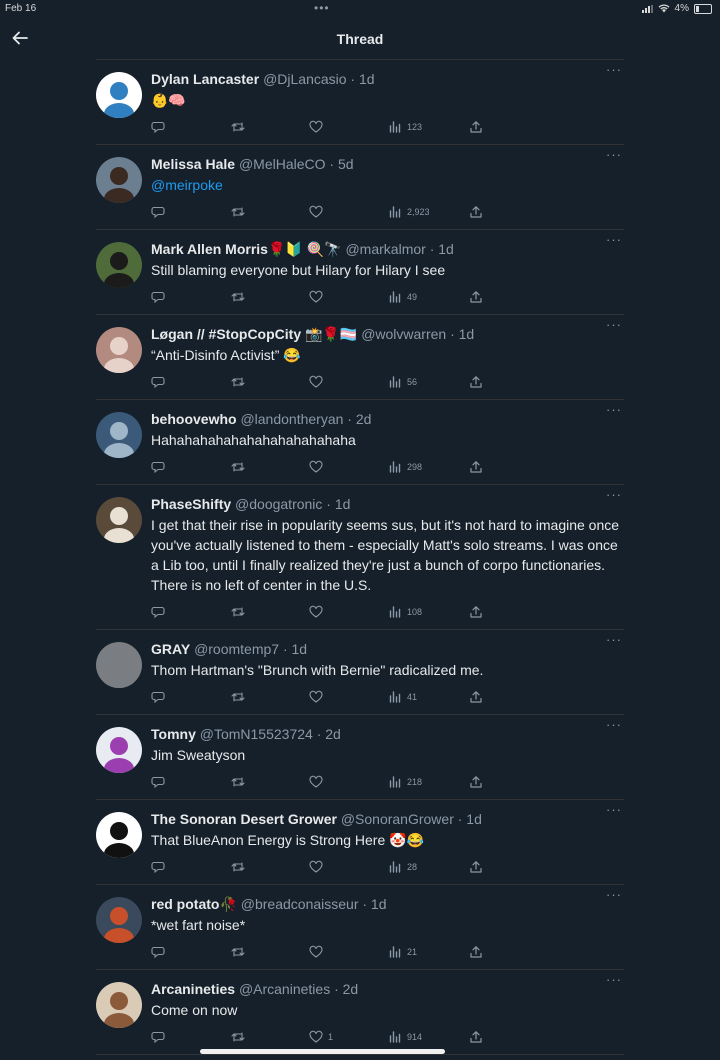  Describe the element at coordinates (405, 127) in the screenshot. I see `views-button: 123` at that location.